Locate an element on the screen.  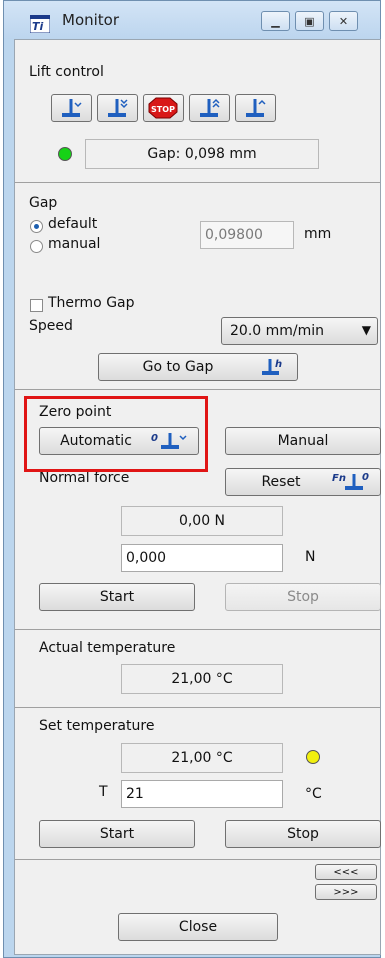
set-temperature-label: Set temperature is located at coordinates (97, 726).